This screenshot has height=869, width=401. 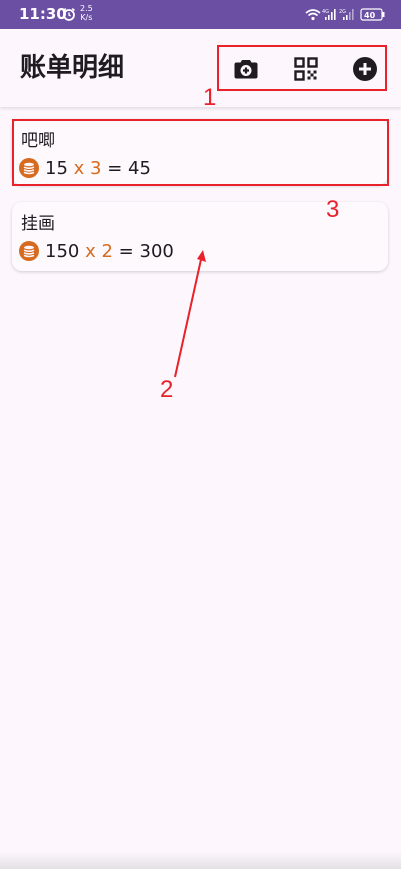 I want to click on equals-sign: =, so click(x=126, y=251).